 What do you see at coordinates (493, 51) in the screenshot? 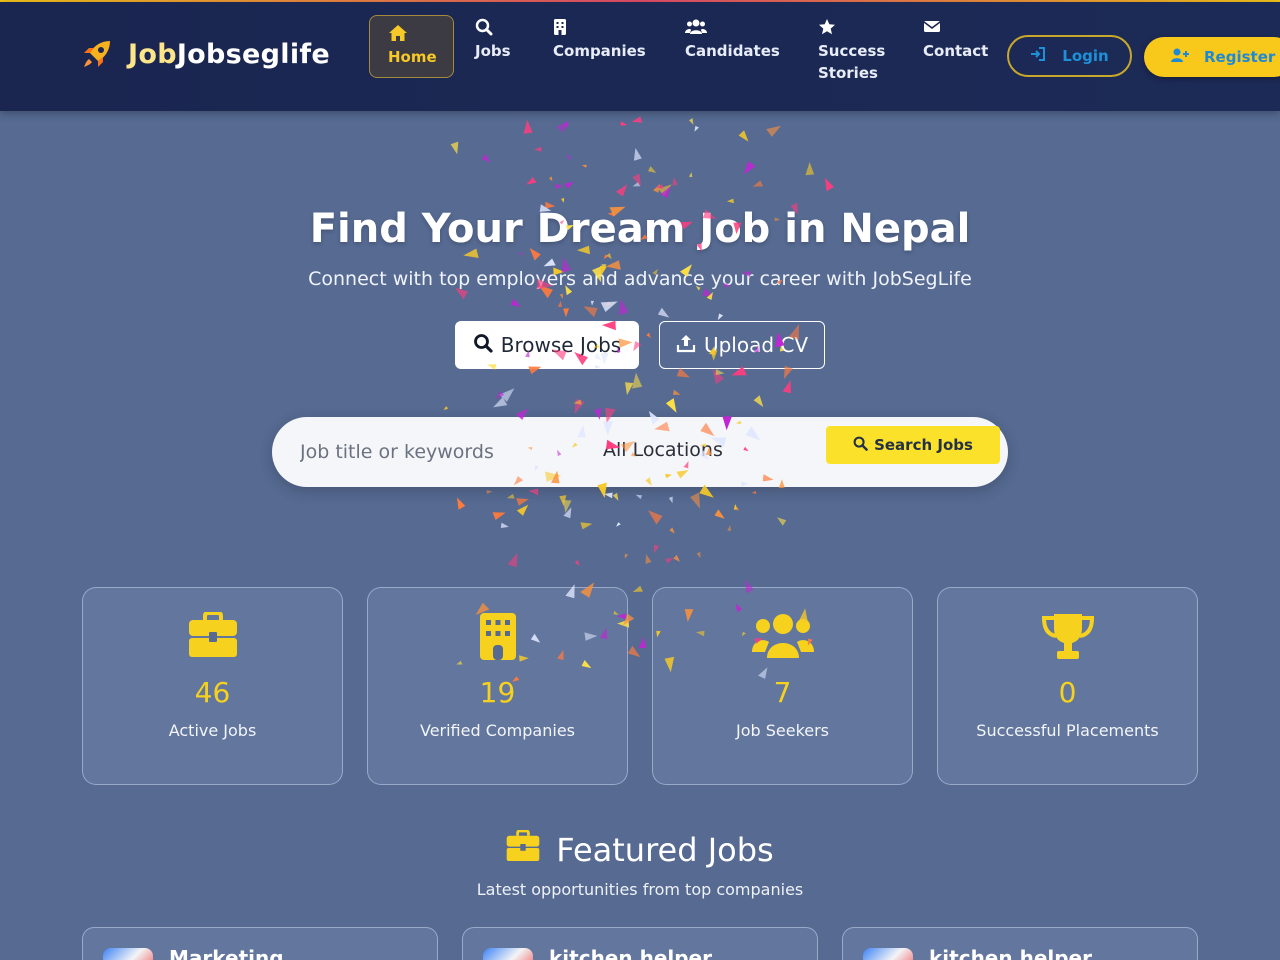
I see `nav-label-jobs: Jobs` at bounding box center [493, 51].